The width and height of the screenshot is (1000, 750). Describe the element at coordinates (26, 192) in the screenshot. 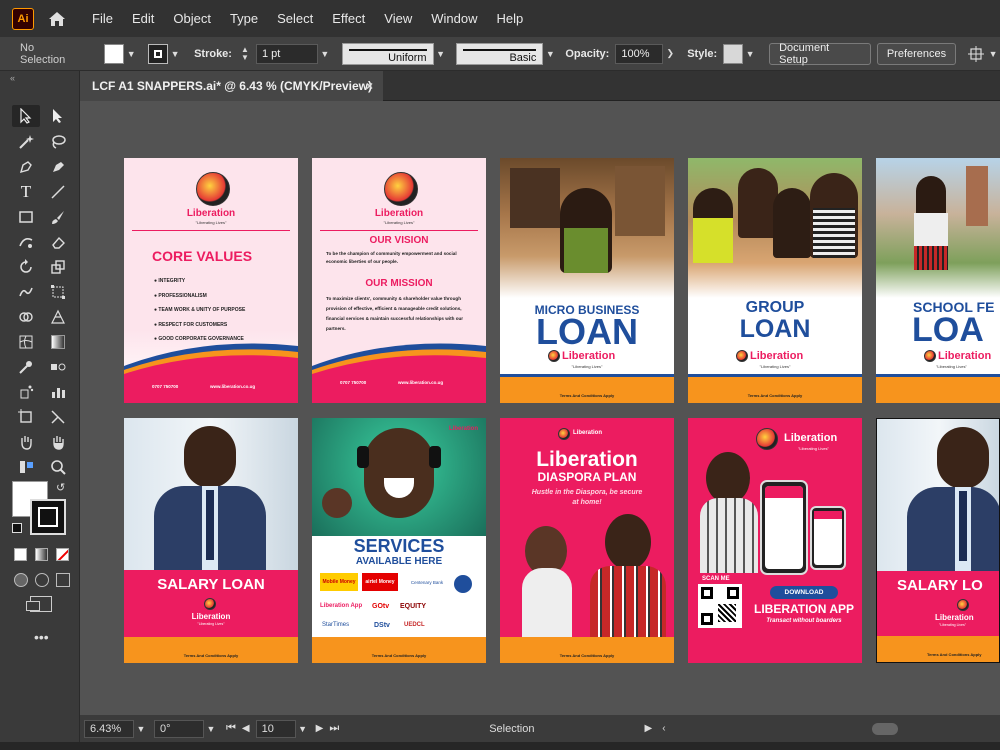

I see `type-tool-icon: T` at that location.